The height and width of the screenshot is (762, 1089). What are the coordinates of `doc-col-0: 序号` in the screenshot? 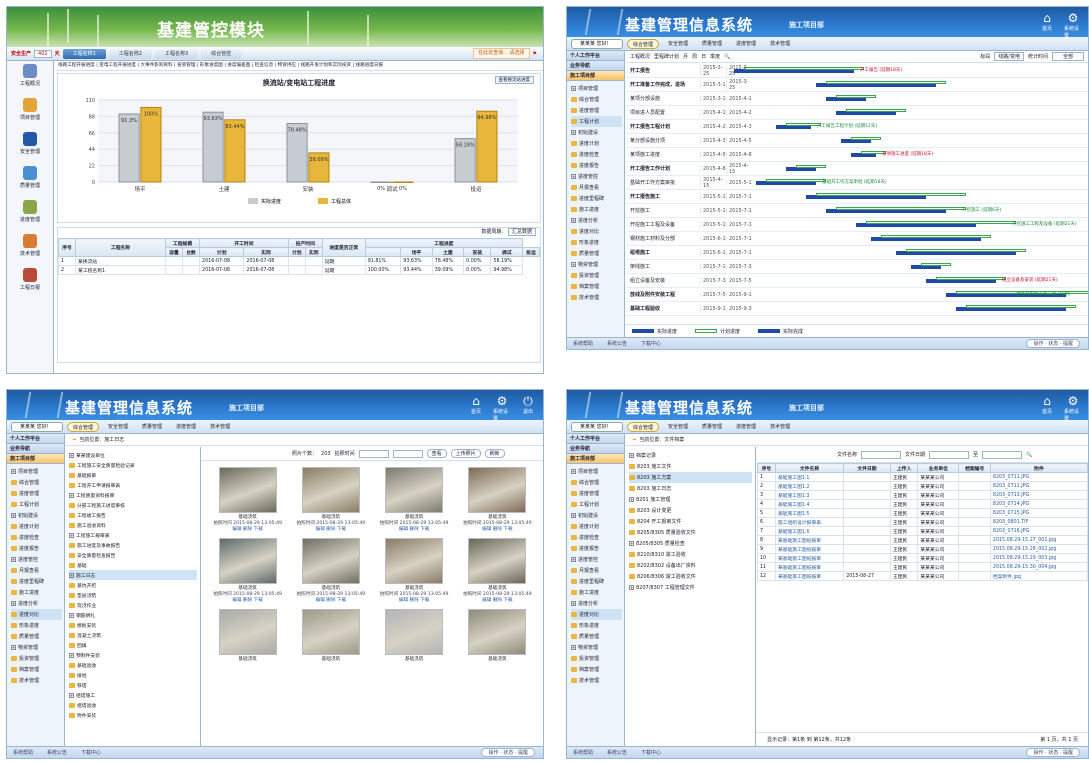 It's located at (766, 468).